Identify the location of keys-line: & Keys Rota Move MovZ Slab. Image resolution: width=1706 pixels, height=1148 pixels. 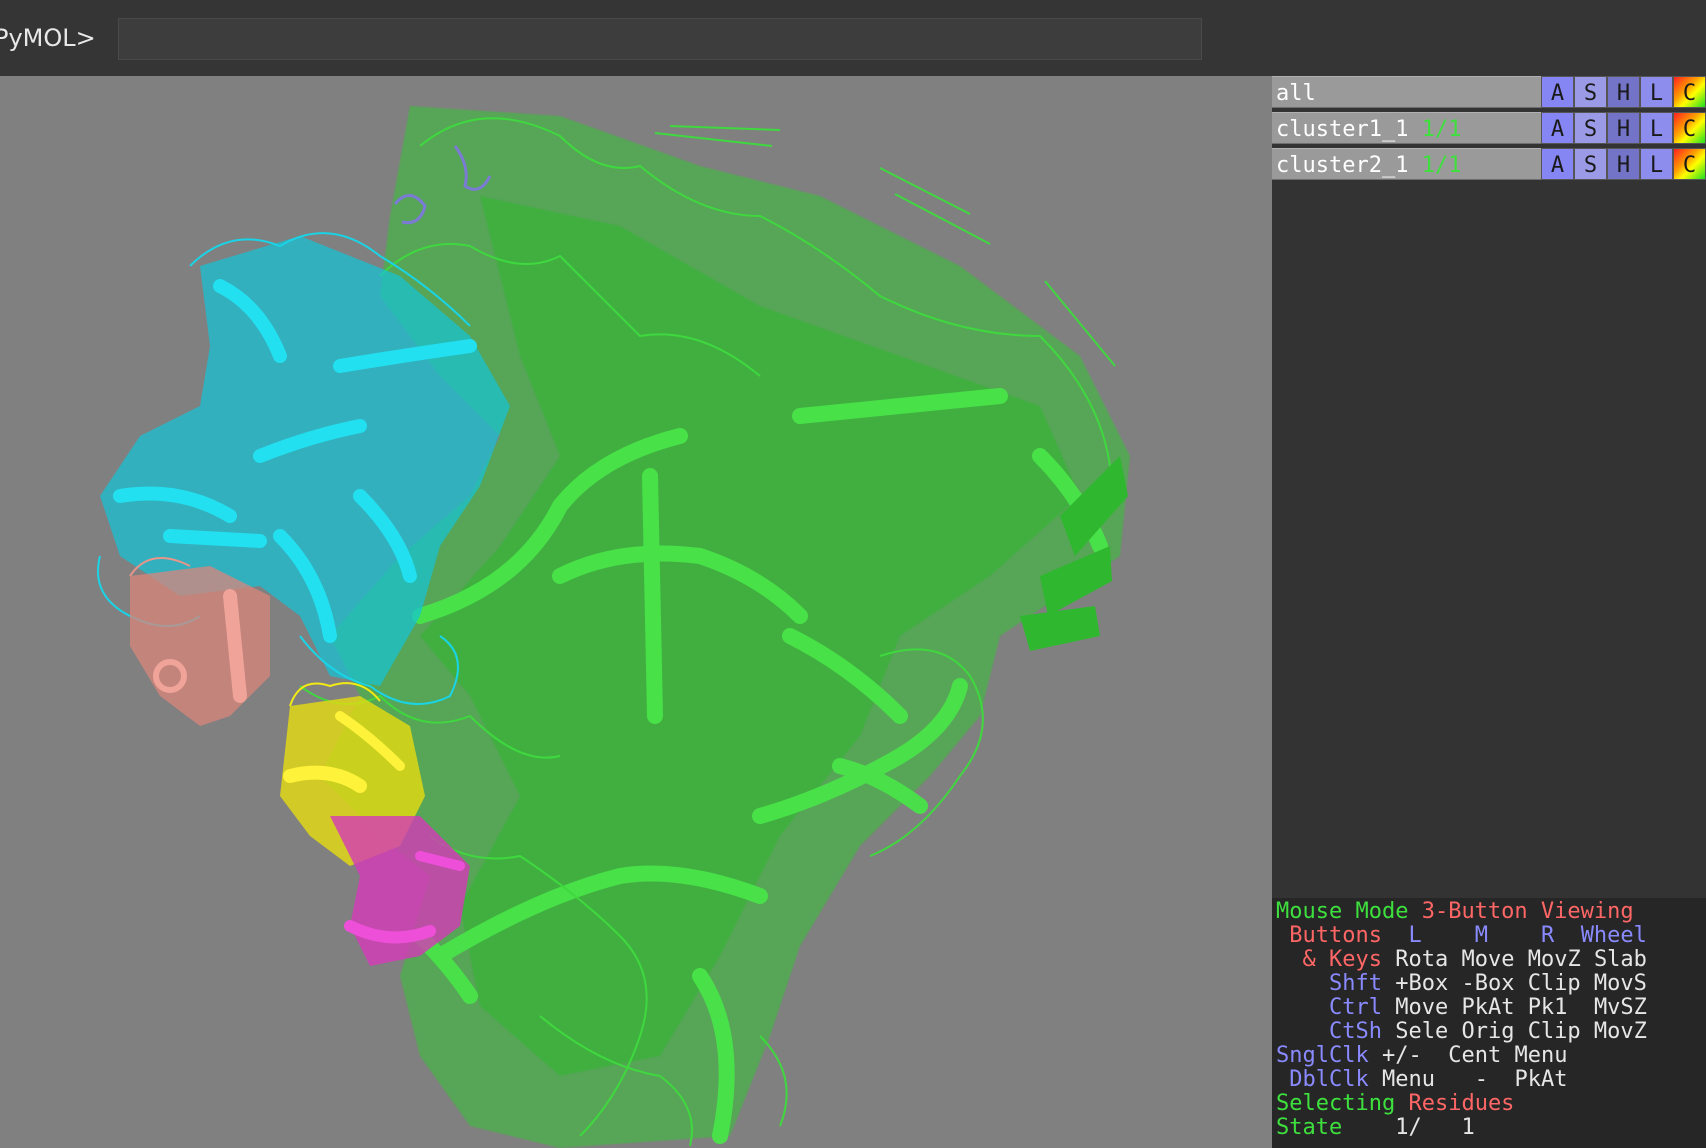
(1474, 959).